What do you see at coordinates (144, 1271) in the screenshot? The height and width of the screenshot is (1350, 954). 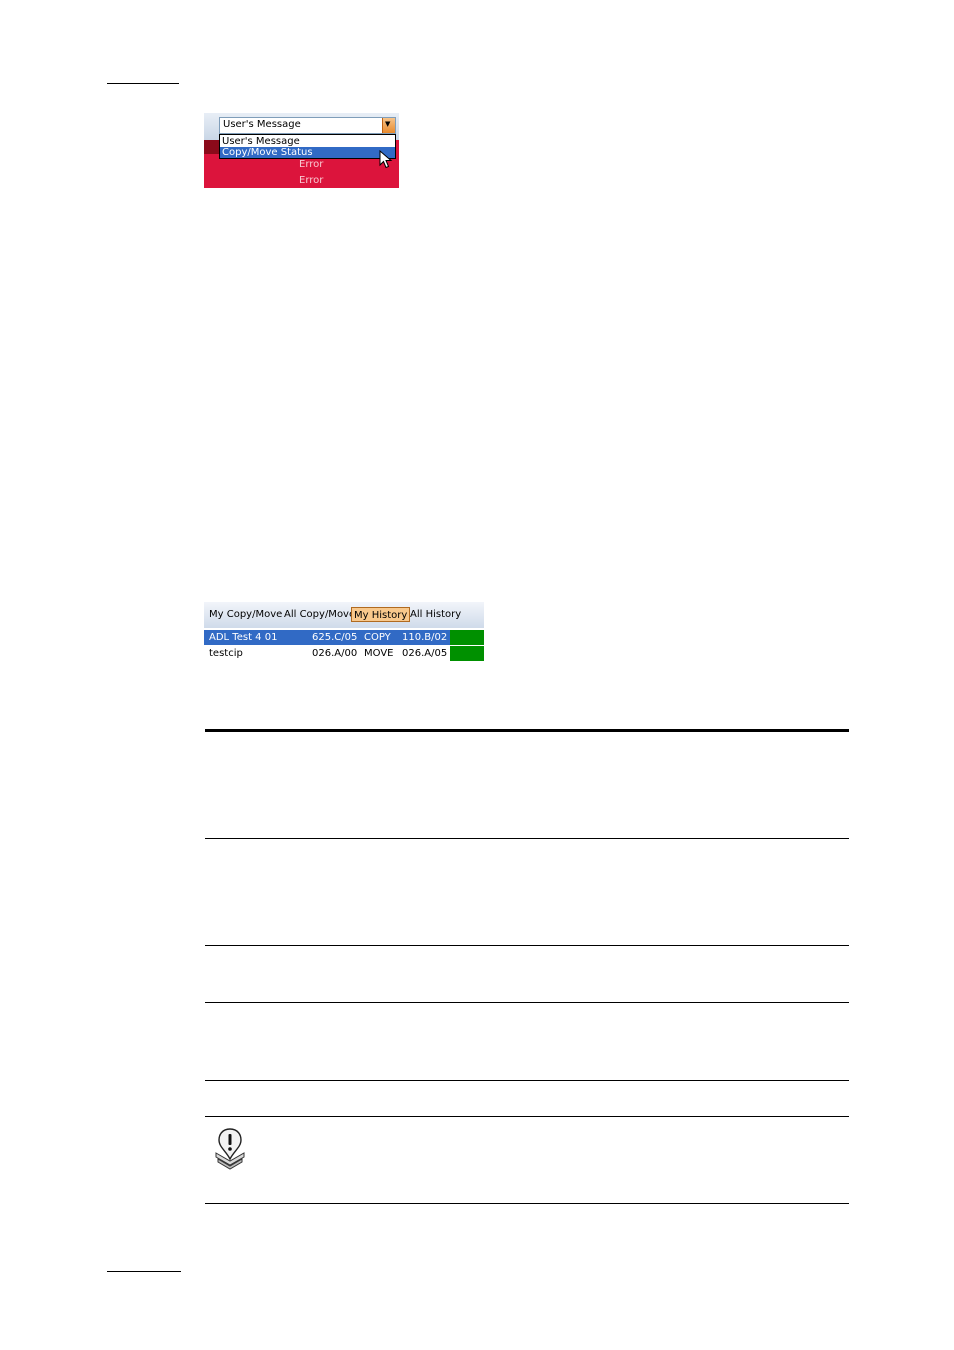 I see `footer-rule` at bounding box center [144, 1271].